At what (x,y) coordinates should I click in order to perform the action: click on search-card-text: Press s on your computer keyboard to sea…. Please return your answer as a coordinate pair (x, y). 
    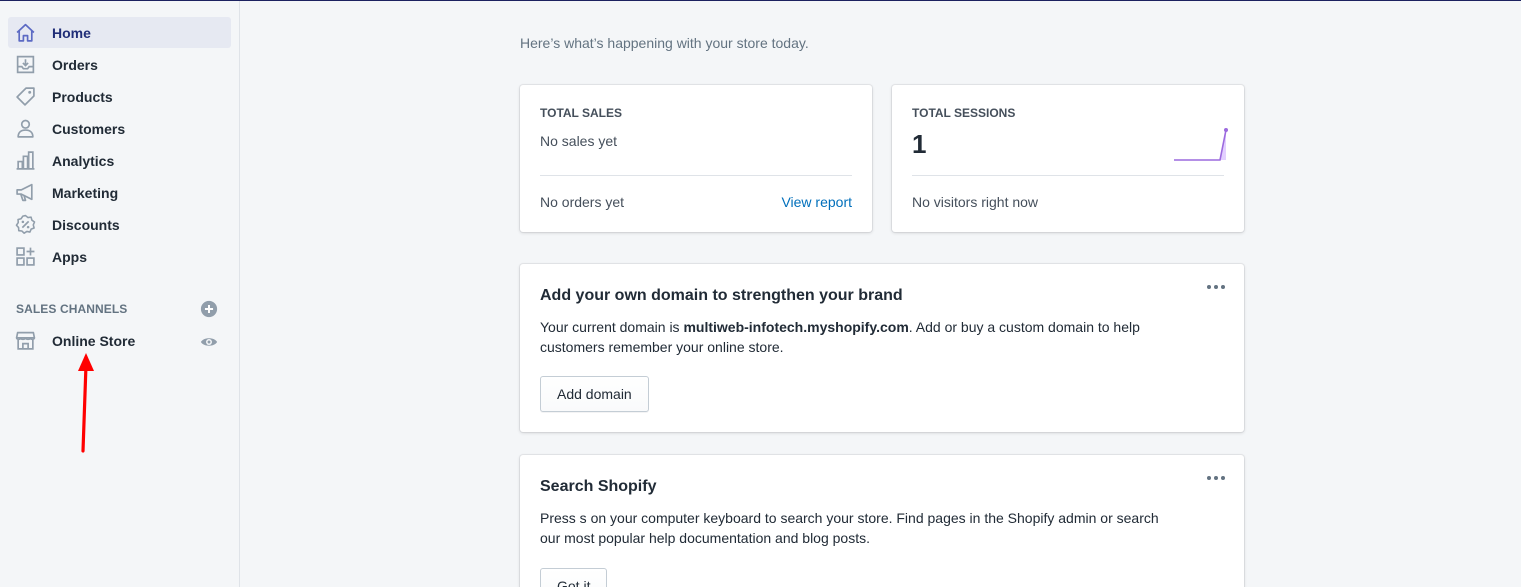
    Looking at the image, I should click on (849, 528).